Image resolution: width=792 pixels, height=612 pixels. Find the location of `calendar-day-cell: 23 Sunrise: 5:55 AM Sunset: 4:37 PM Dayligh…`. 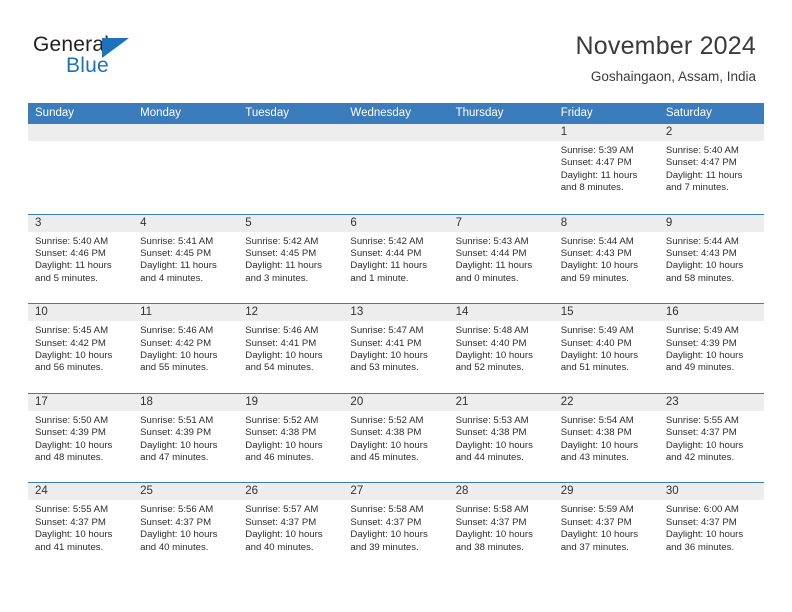

calendar-day-cell: 23 Sunrise: 5:55 AM Sunset: 4:37 PM Dayligh… is located at coordinates (711, 438).